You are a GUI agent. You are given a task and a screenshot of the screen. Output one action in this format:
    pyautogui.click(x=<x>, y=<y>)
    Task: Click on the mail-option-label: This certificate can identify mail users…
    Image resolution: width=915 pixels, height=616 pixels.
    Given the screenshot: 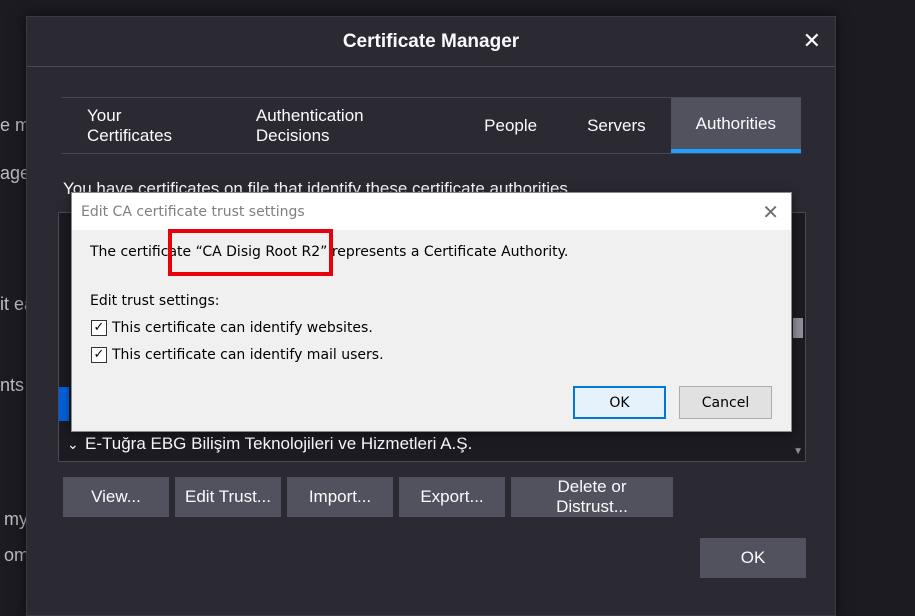 What is the action you would take?
    pyautogui.click(x=248, y=355)
    